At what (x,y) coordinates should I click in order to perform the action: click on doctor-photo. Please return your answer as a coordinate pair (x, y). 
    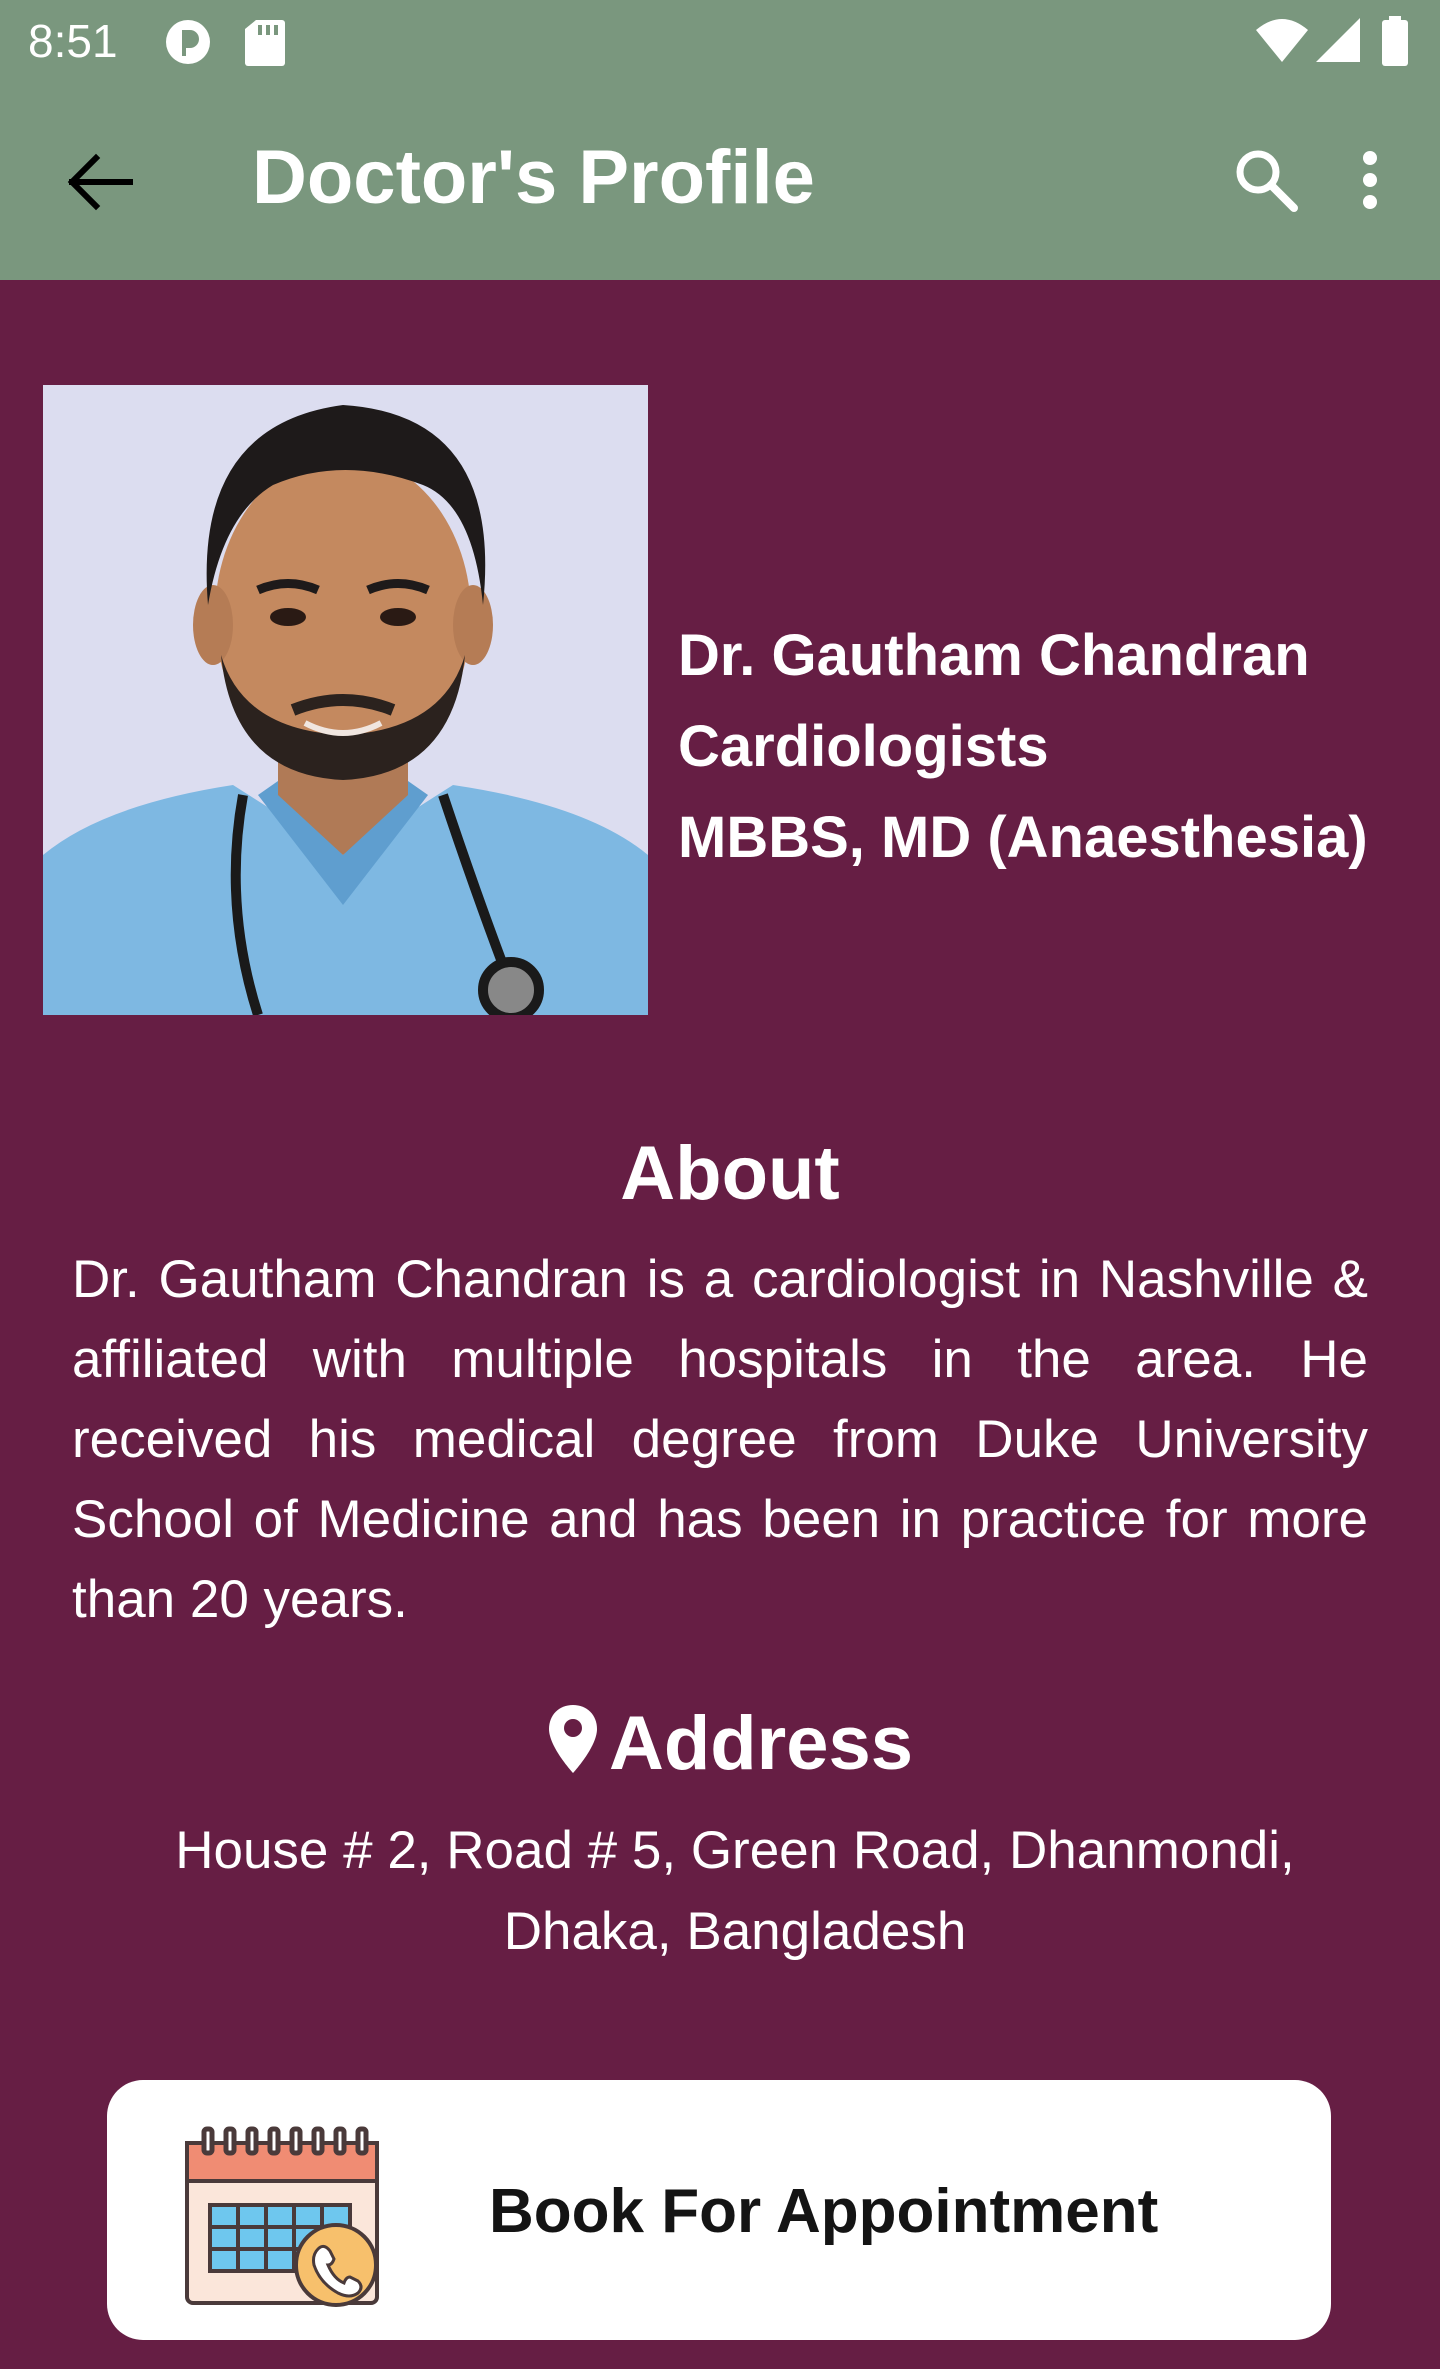
    Looking at the image, I should click on (345, 700).